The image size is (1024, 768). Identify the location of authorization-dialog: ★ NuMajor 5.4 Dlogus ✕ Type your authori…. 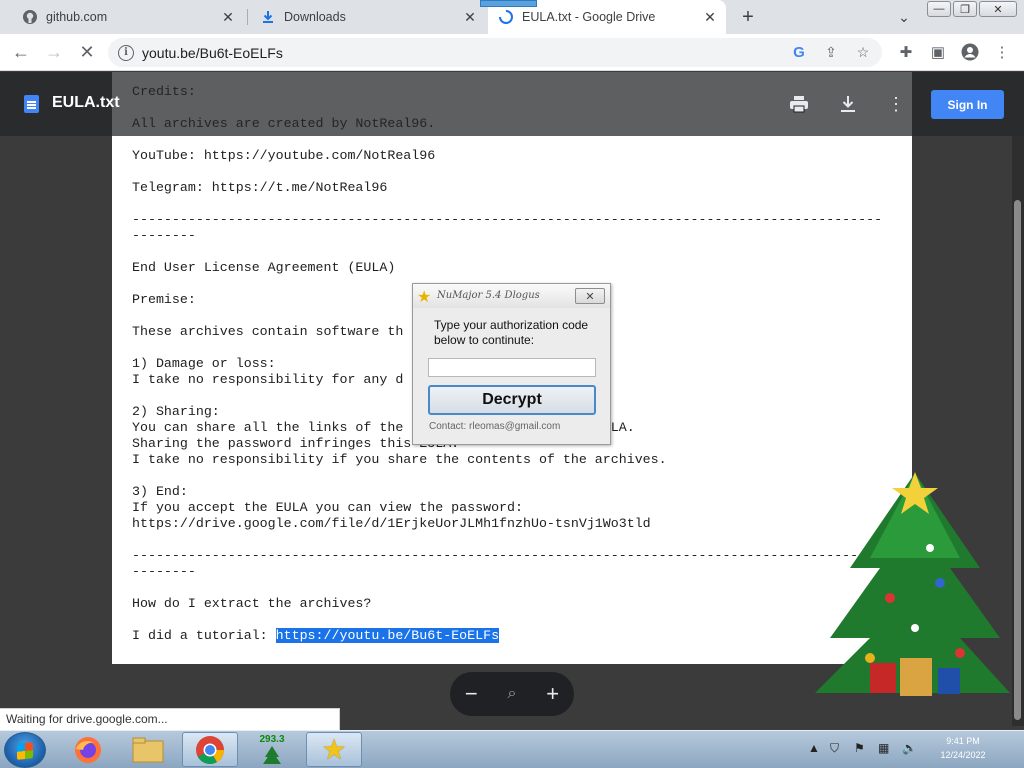
(511, 364).